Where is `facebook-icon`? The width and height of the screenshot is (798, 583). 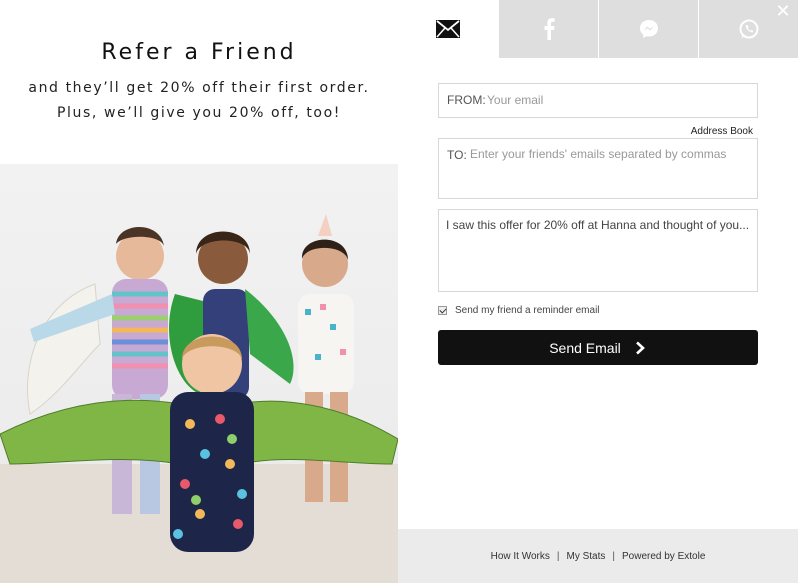 facebook-icon is located at coordinates (549, 29).